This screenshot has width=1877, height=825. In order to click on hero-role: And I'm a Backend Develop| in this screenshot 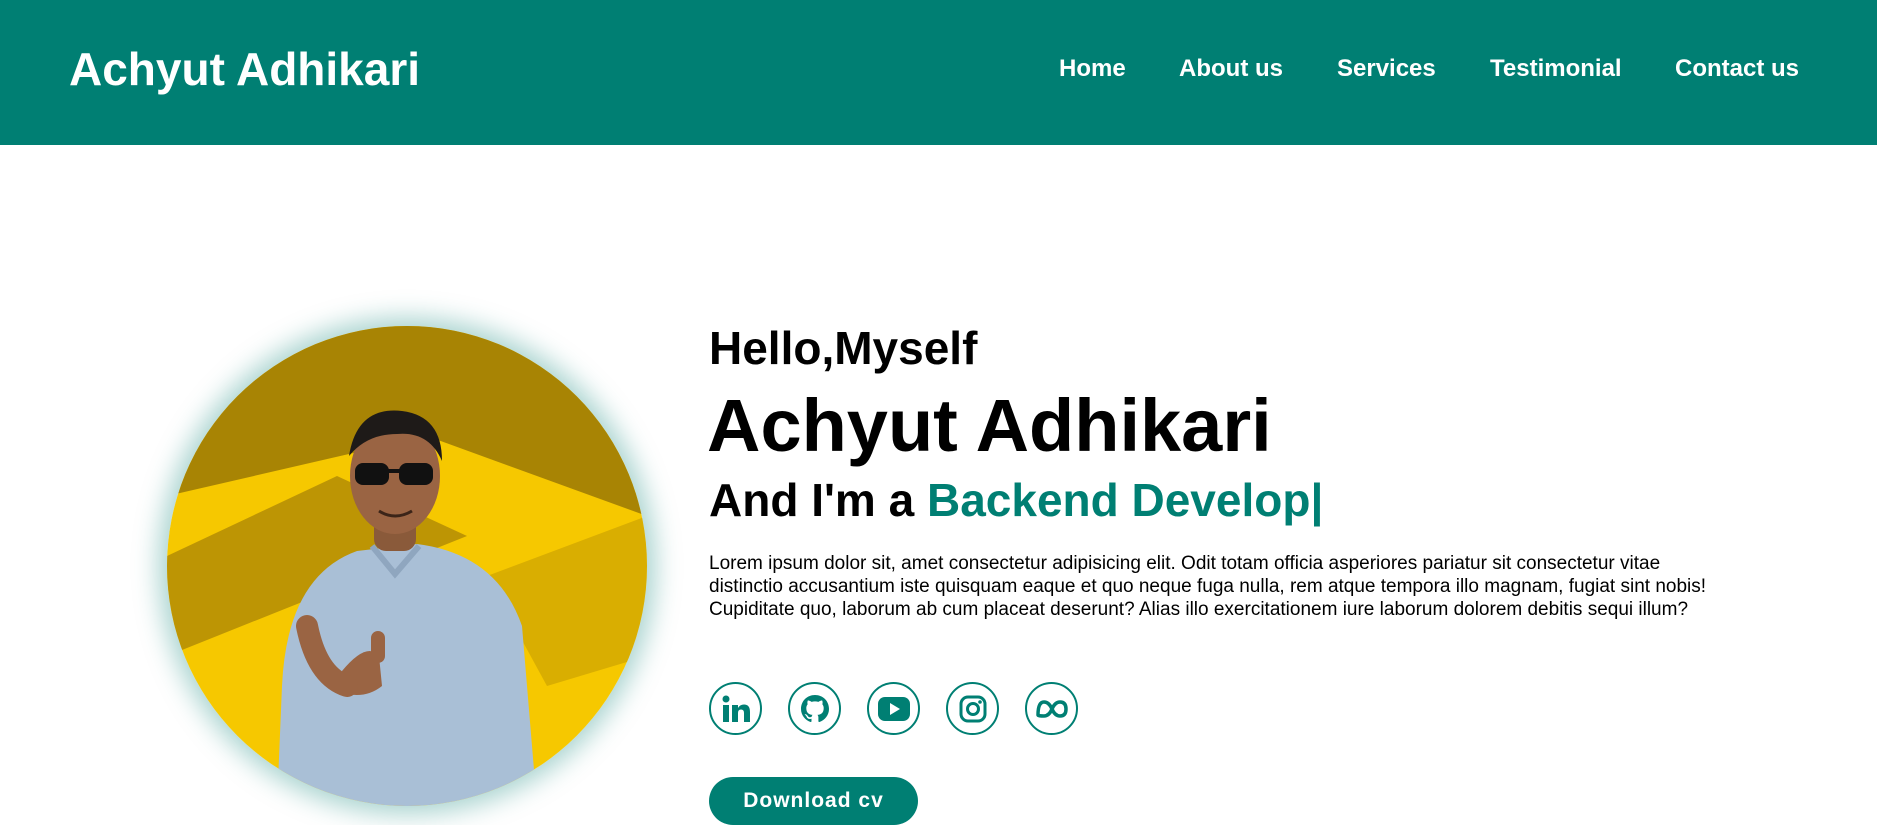, I will do `click(1016, 500)`.